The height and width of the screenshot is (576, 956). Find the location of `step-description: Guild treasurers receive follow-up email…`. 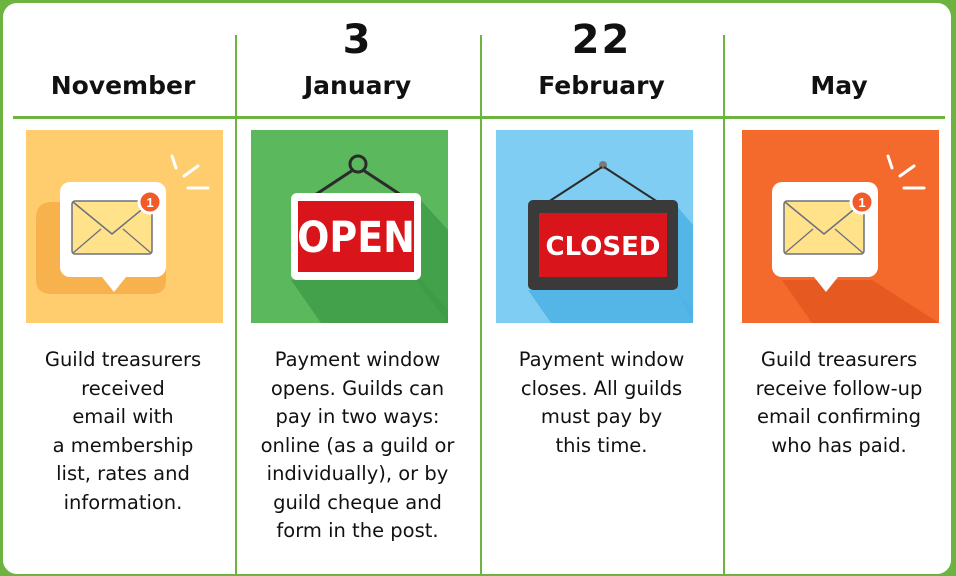

step-description: Guild treasurers receive follow-up email… is located at coordinates (839, 402).